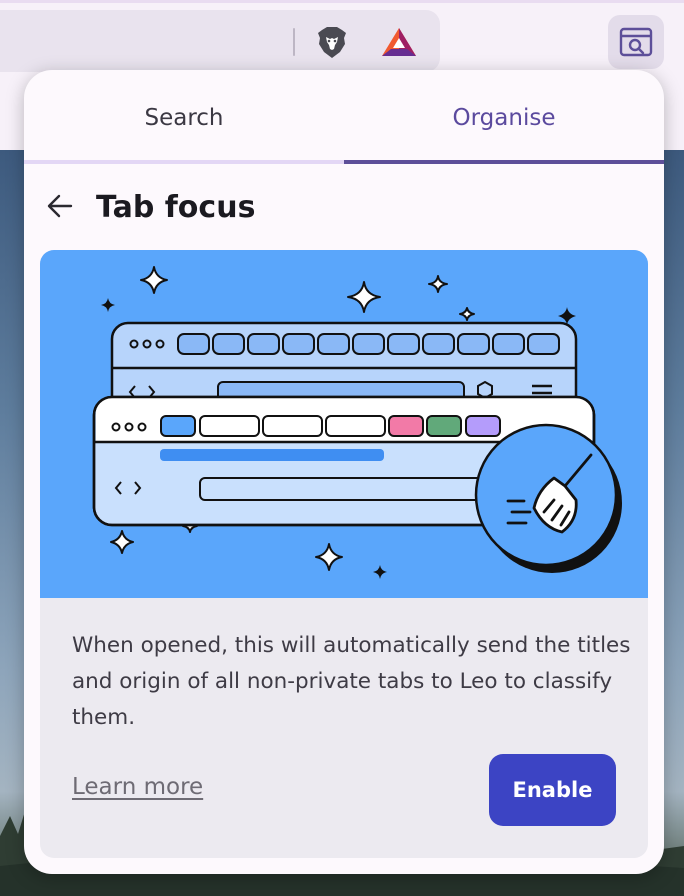 This screenshot has height=896, width=684. I want to click on page-header: Tab focus, so click(344, 208).